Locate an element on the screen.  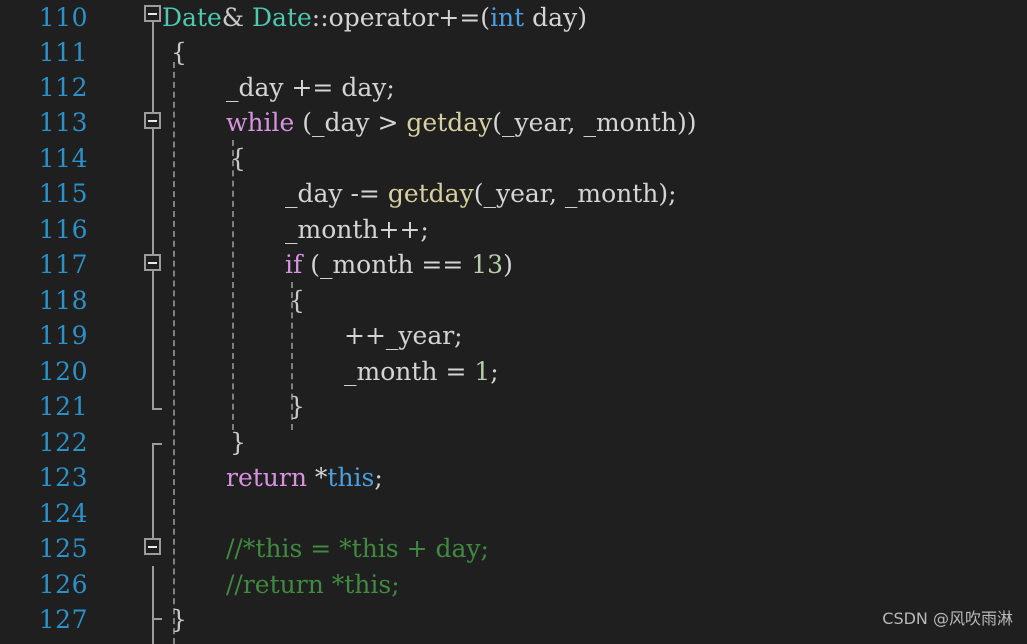
token-statement: ++_year; is located at coordinates (403, 335).